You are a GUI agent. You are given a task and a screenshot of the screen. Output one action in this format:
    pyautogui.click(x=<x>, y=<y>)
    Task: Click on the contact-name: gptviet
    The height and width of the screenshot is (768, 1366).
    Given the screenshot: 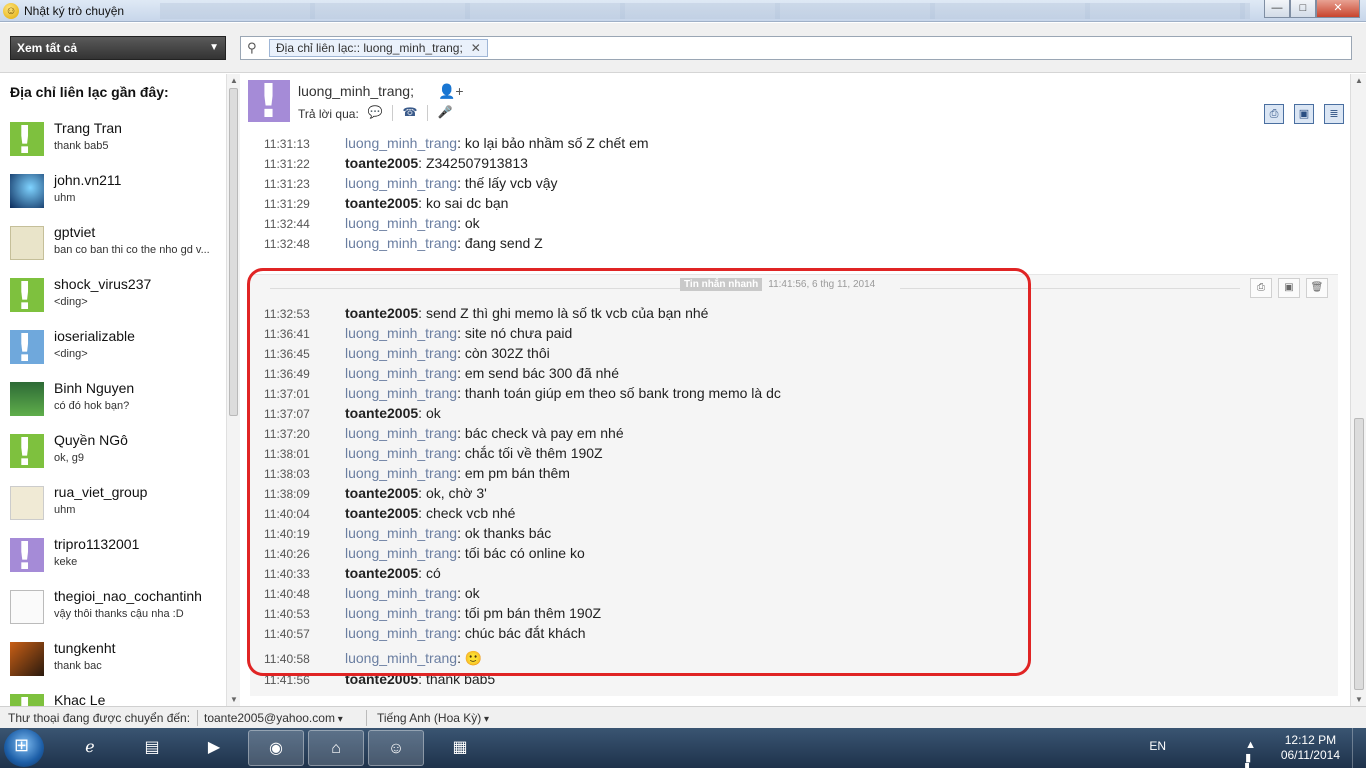 What is the action you would take?
    pyautogui.click(x=75, y=232)
    